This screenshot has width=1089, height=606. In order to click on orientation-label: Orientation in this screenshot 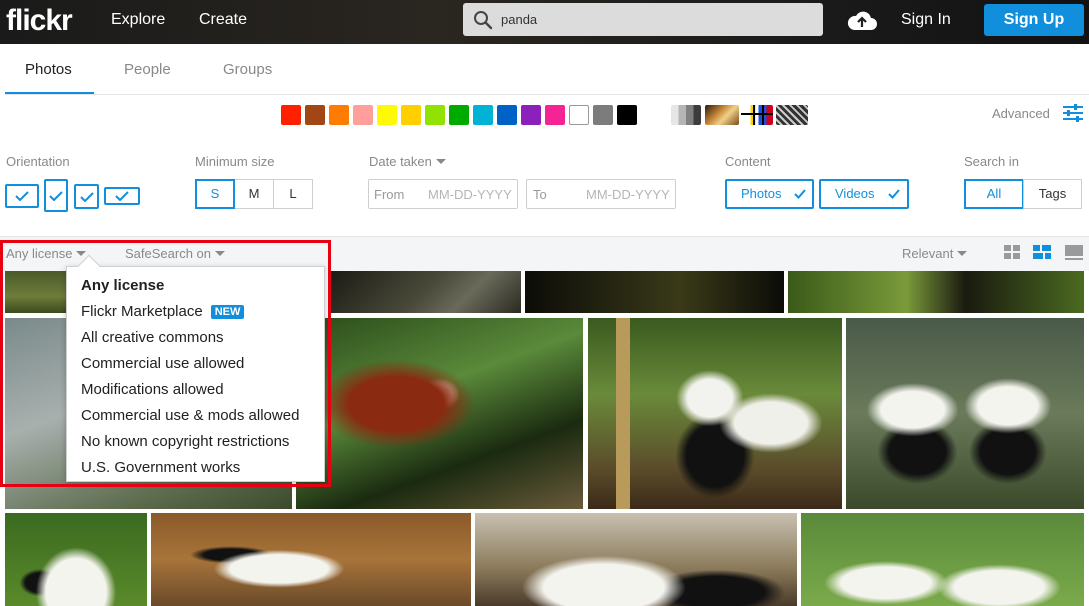, I will do `click(38, 161)`.